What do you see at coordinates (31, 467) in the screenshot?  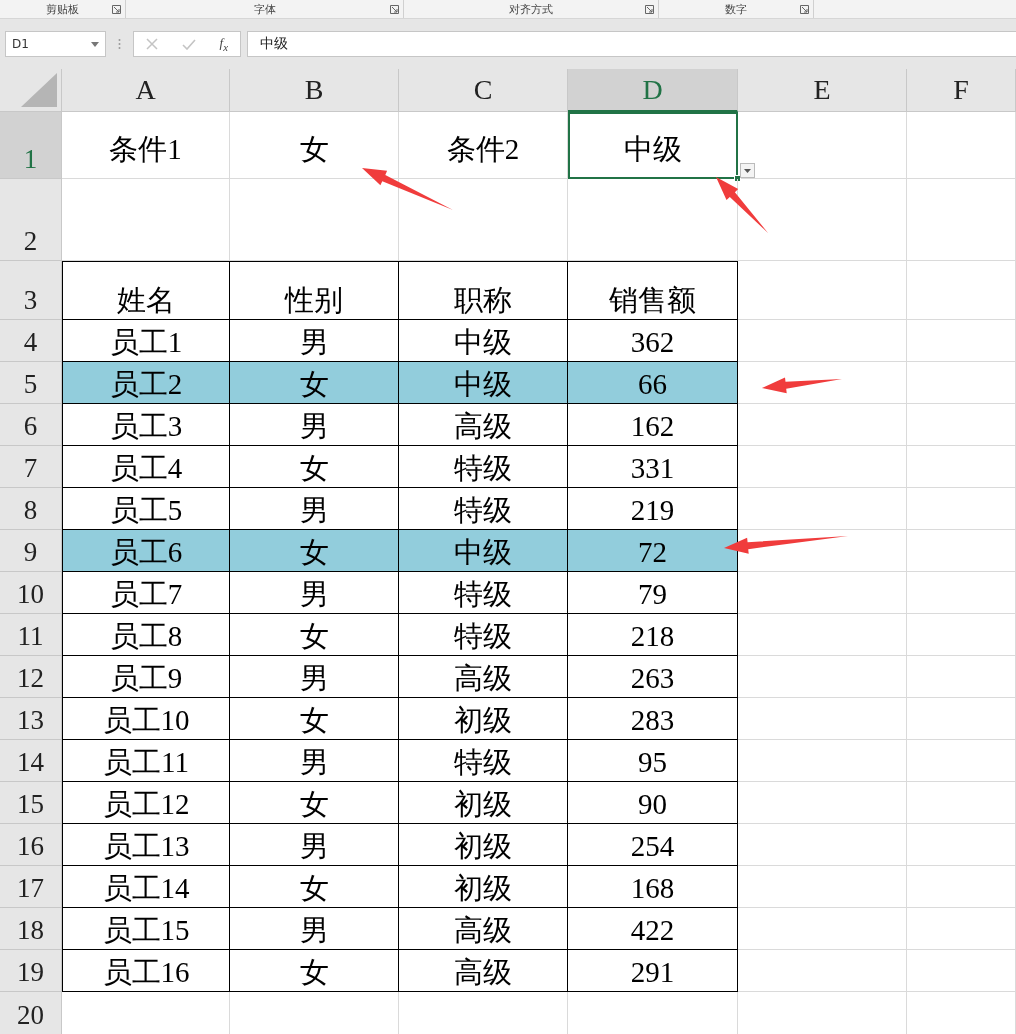 I see `row-header: 7` at bounding box center [31, 467].